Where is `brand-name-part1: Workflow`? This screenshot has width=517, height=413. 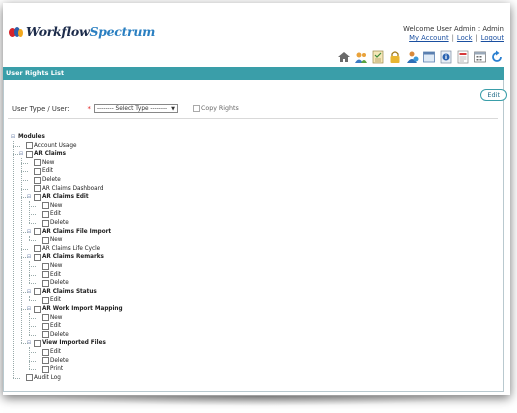 brand-name-part1: Workflow is located at coordinates (58, 31).